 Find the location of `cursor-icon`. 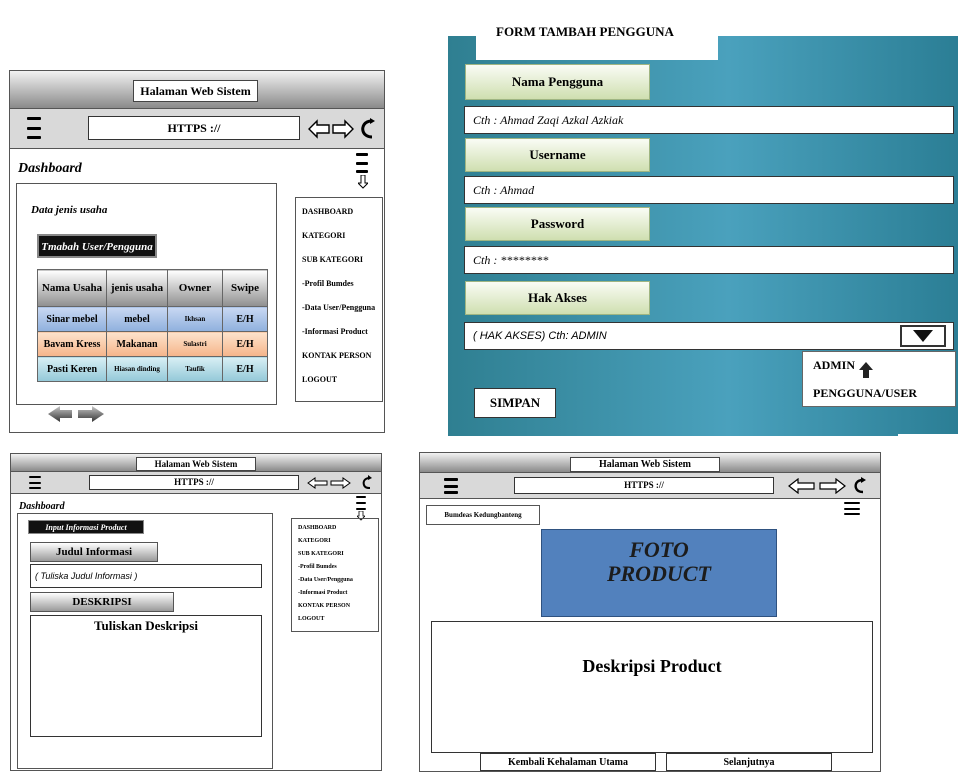

cursor-icon is located at coordinates (866, 370).